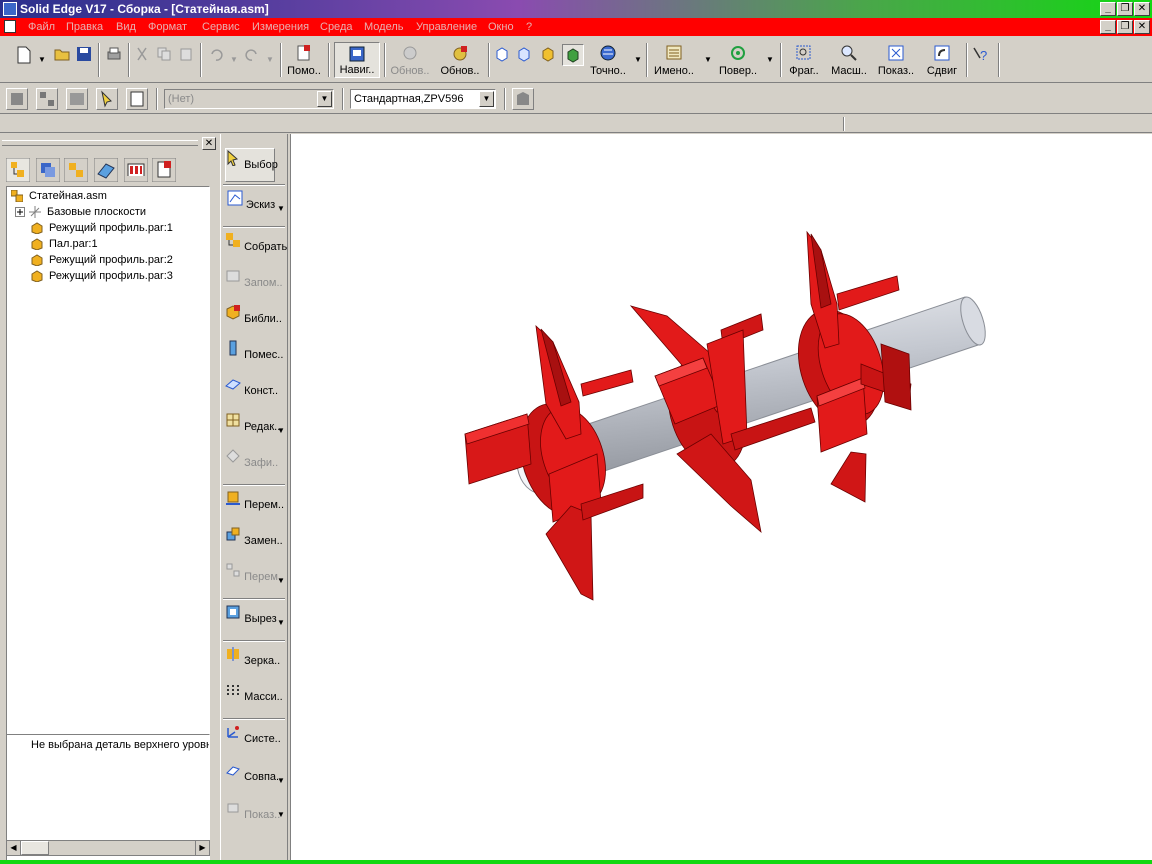 The image size is (1152, 864). What do you see at coordinates (48, 170) in the screenshot?
I see `tab-layers-icon` at bounding box center [48, 170].